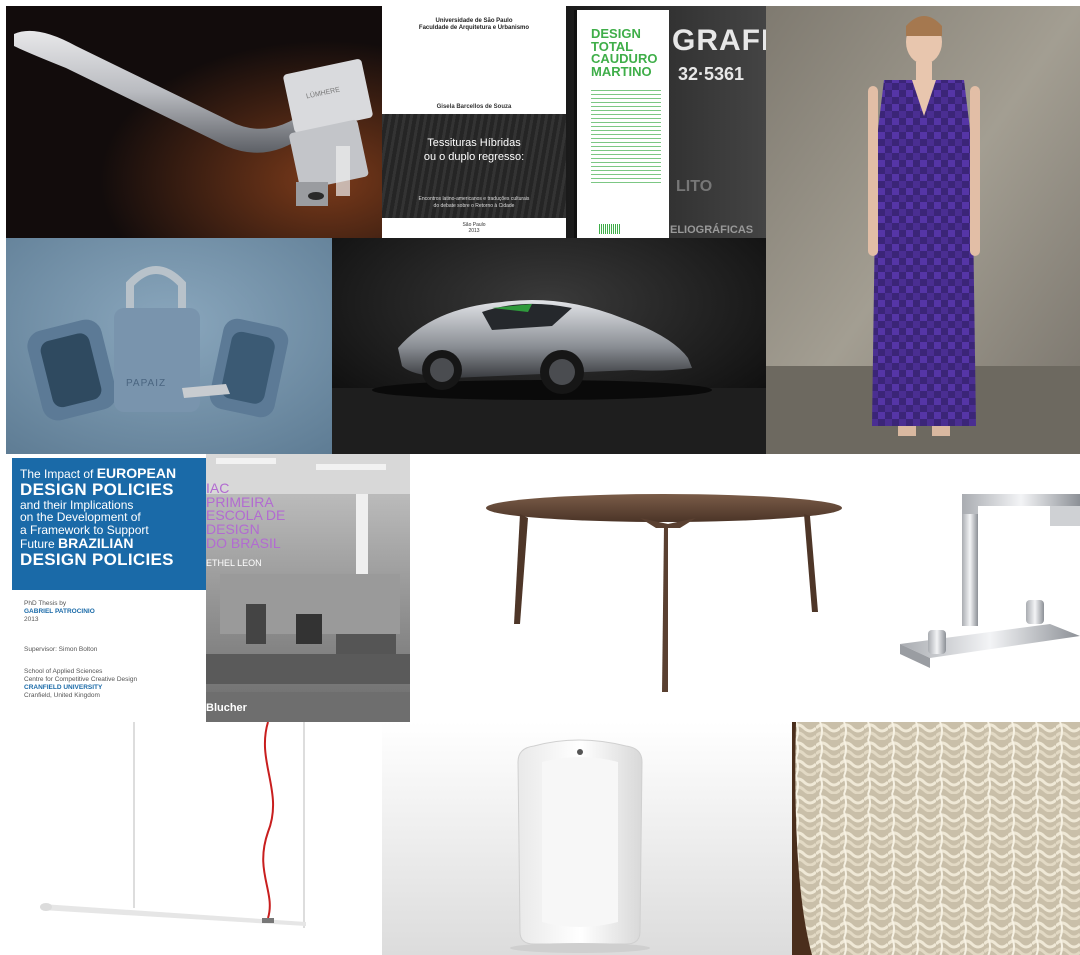 Image resolution: width=1080 pixels, height=955 pixels. Describe the element at coordinates (246, 515) in the screenshot. I see `iac-title: IAC PRIMEIRA ESCOLA DE DESIGN DO BRASIL` at that location.